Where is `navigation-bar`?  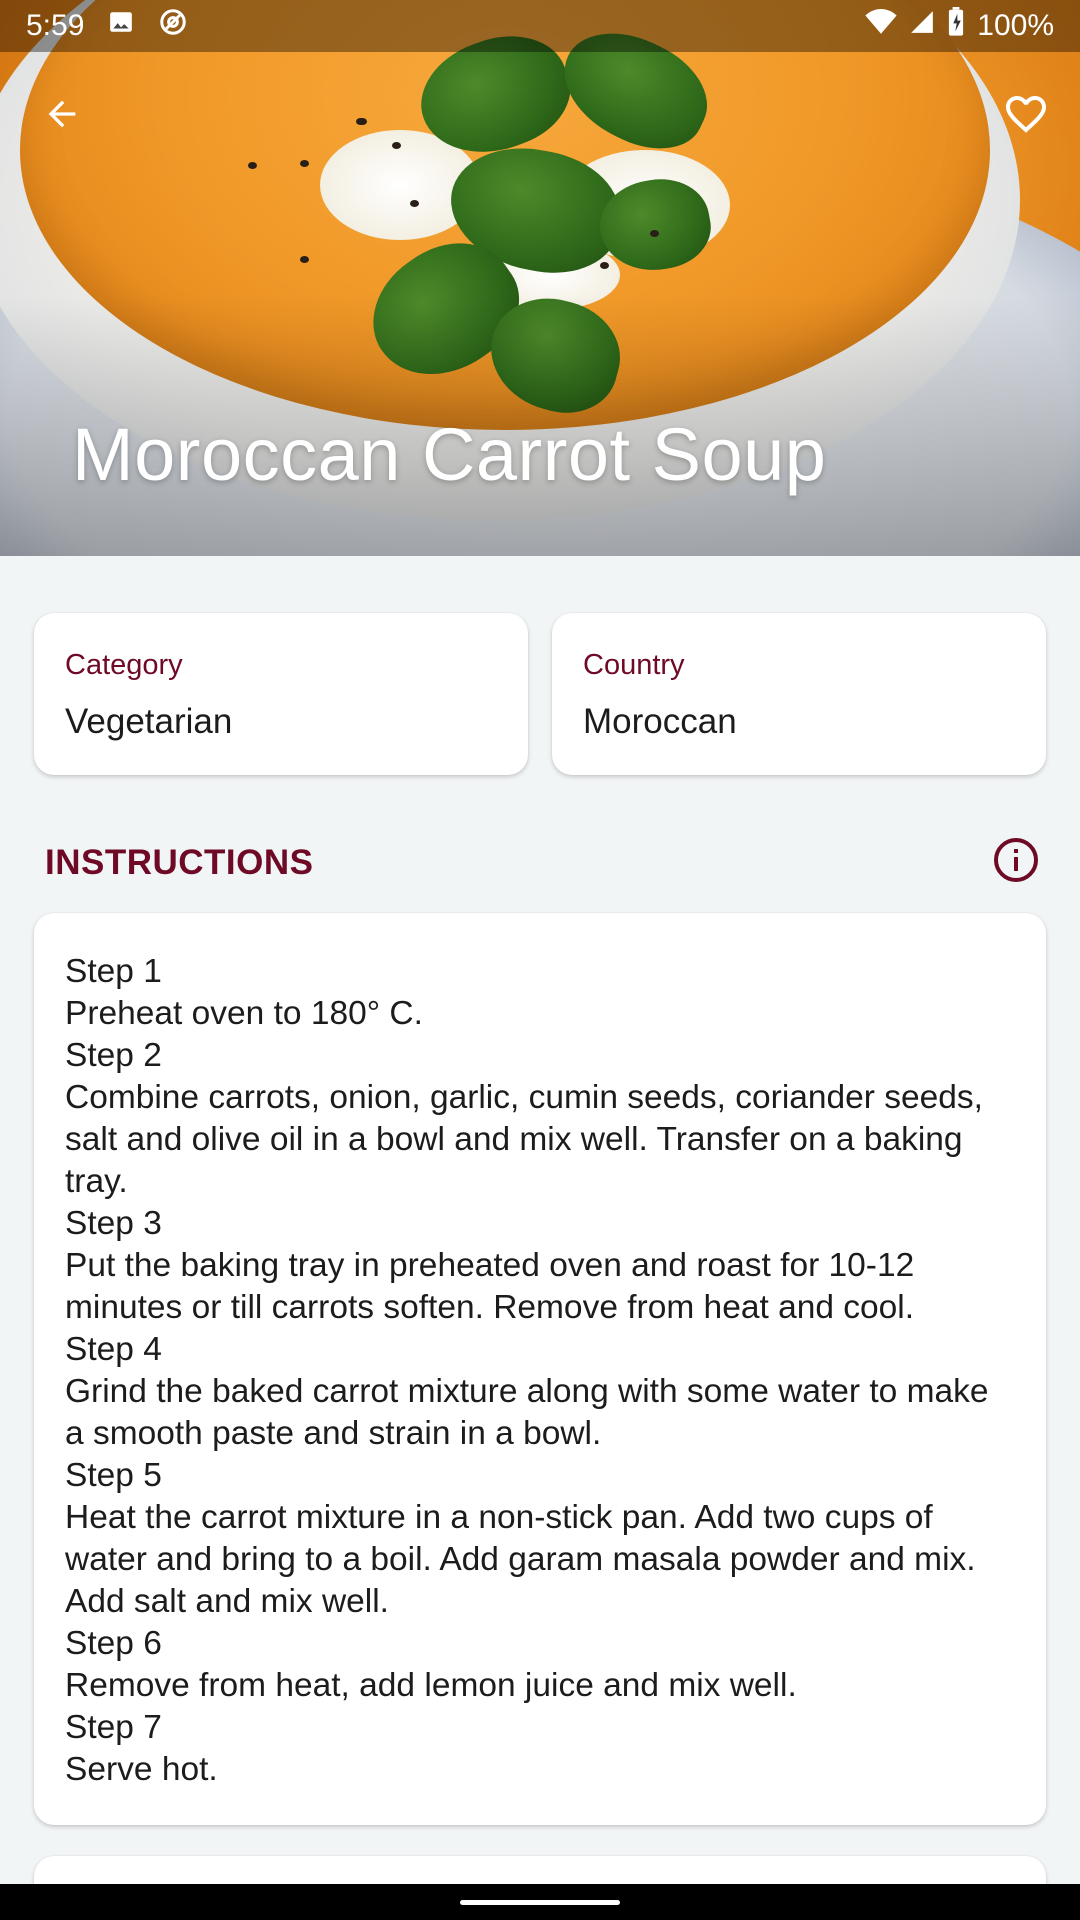
navigation-bar is located at coordinates (540, 1902).